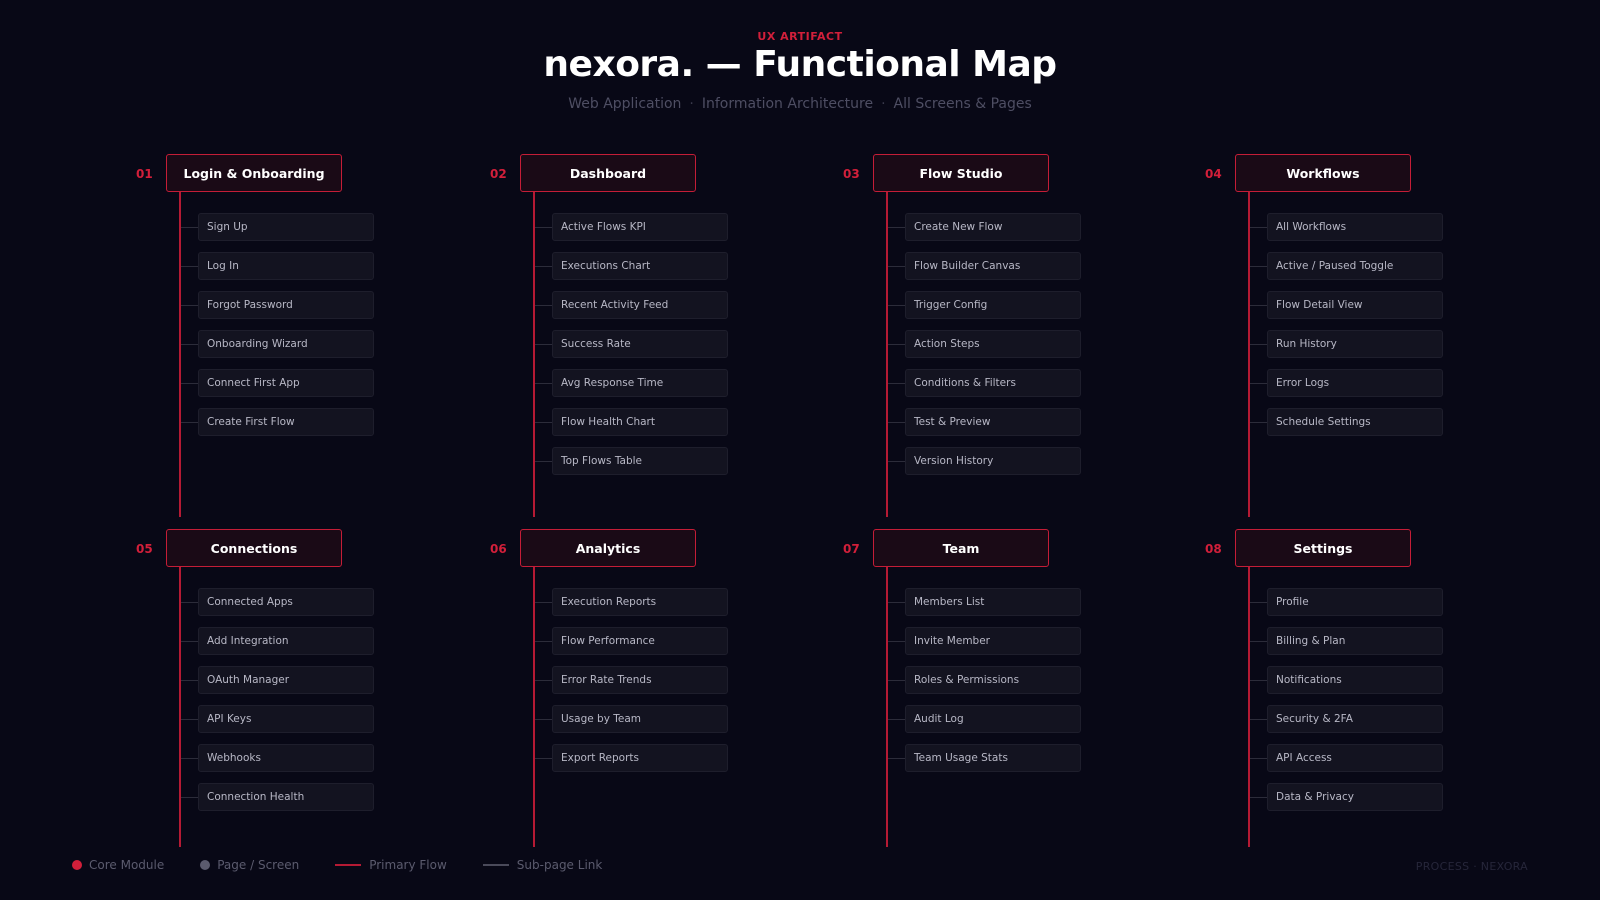  What do you see at coordinates (286, 227) in the screenshot?
I see `page-item: Sign Up` at bounding box center [286, 227].